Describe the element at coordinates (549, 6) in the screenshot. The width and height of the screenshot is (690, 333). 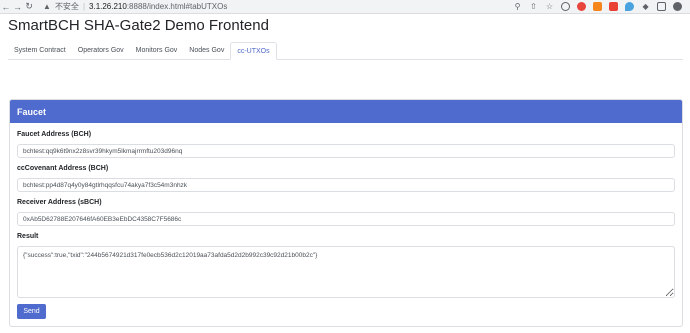
I see `star-icon: ☆` at that location.